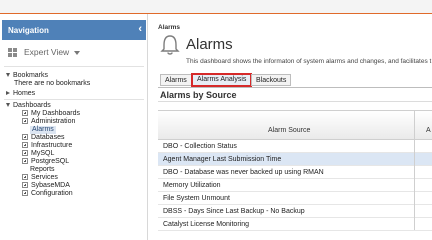 This screenshot has height=240, width=432. What do you see at coordinates (169, 27) in the screenshot?
I see `breadcrumb: Alarms` at bounding box center [169, 27].